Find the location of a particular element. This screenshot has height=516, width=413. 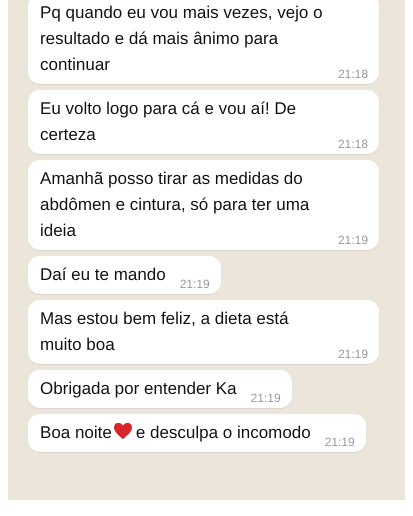

message-text: e desculpa o incomodo is located at coordinates (223, 432).